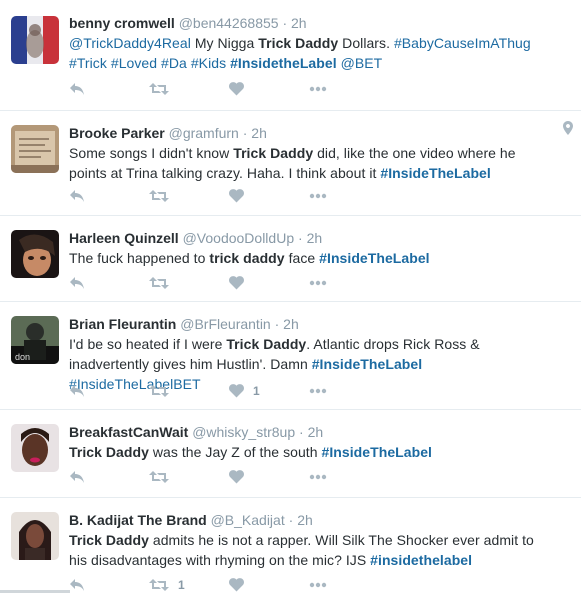 This screenshot has height=596, width=581. Describe the element at coordinates (243, 432) in the screenshot. I see `username: @whisky_str8up` at that location.